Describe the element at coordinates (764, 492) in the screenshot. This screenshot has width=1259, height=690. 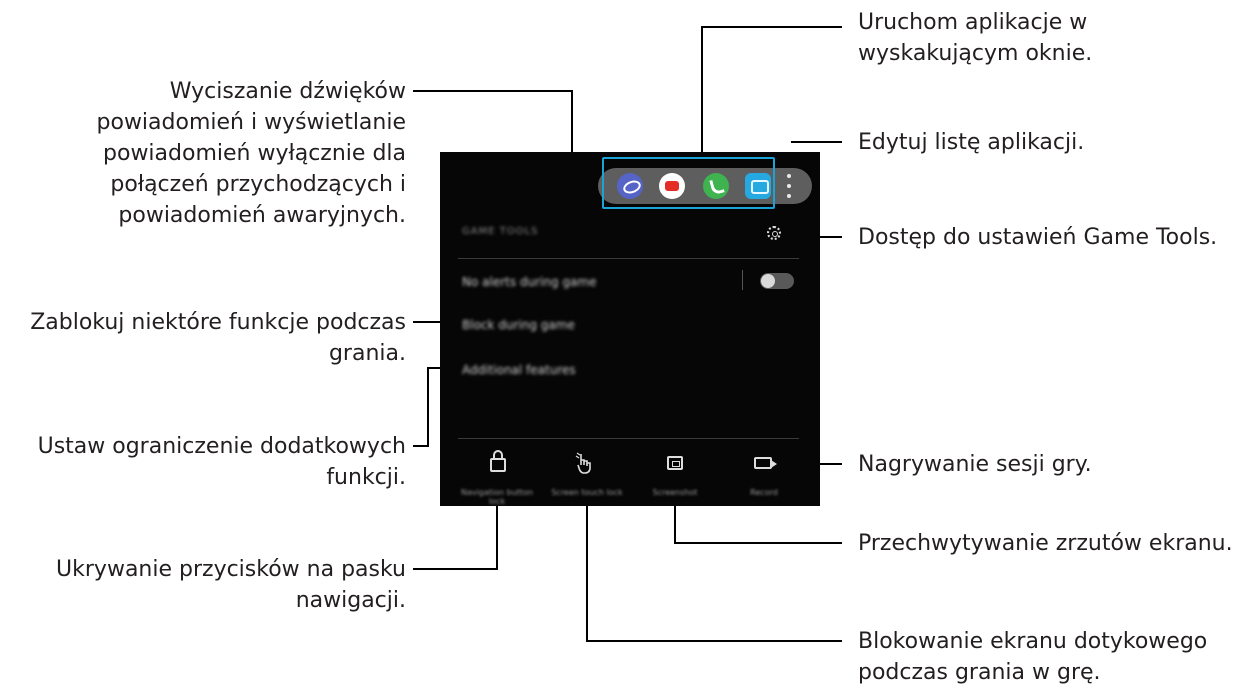
I see `tool-label: Record` at that location.